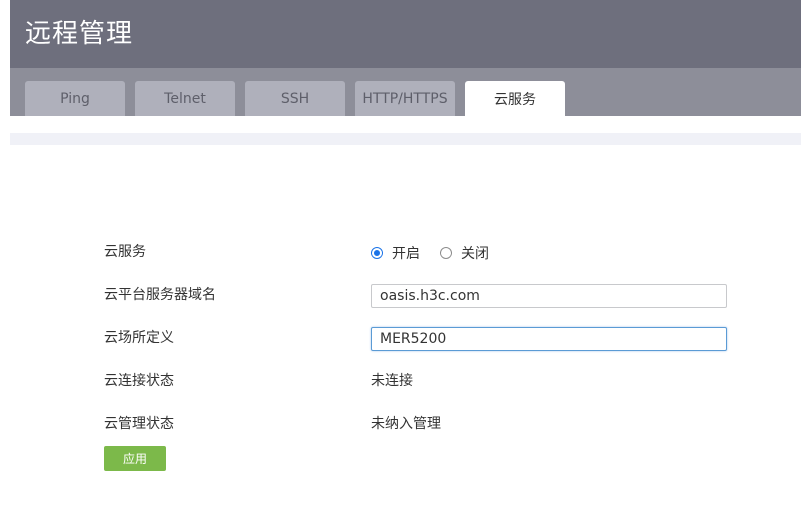  I want to click on tab-bar: Ping Telnet SSH HTTP/HTTPS 云服务, so click(405, 92).